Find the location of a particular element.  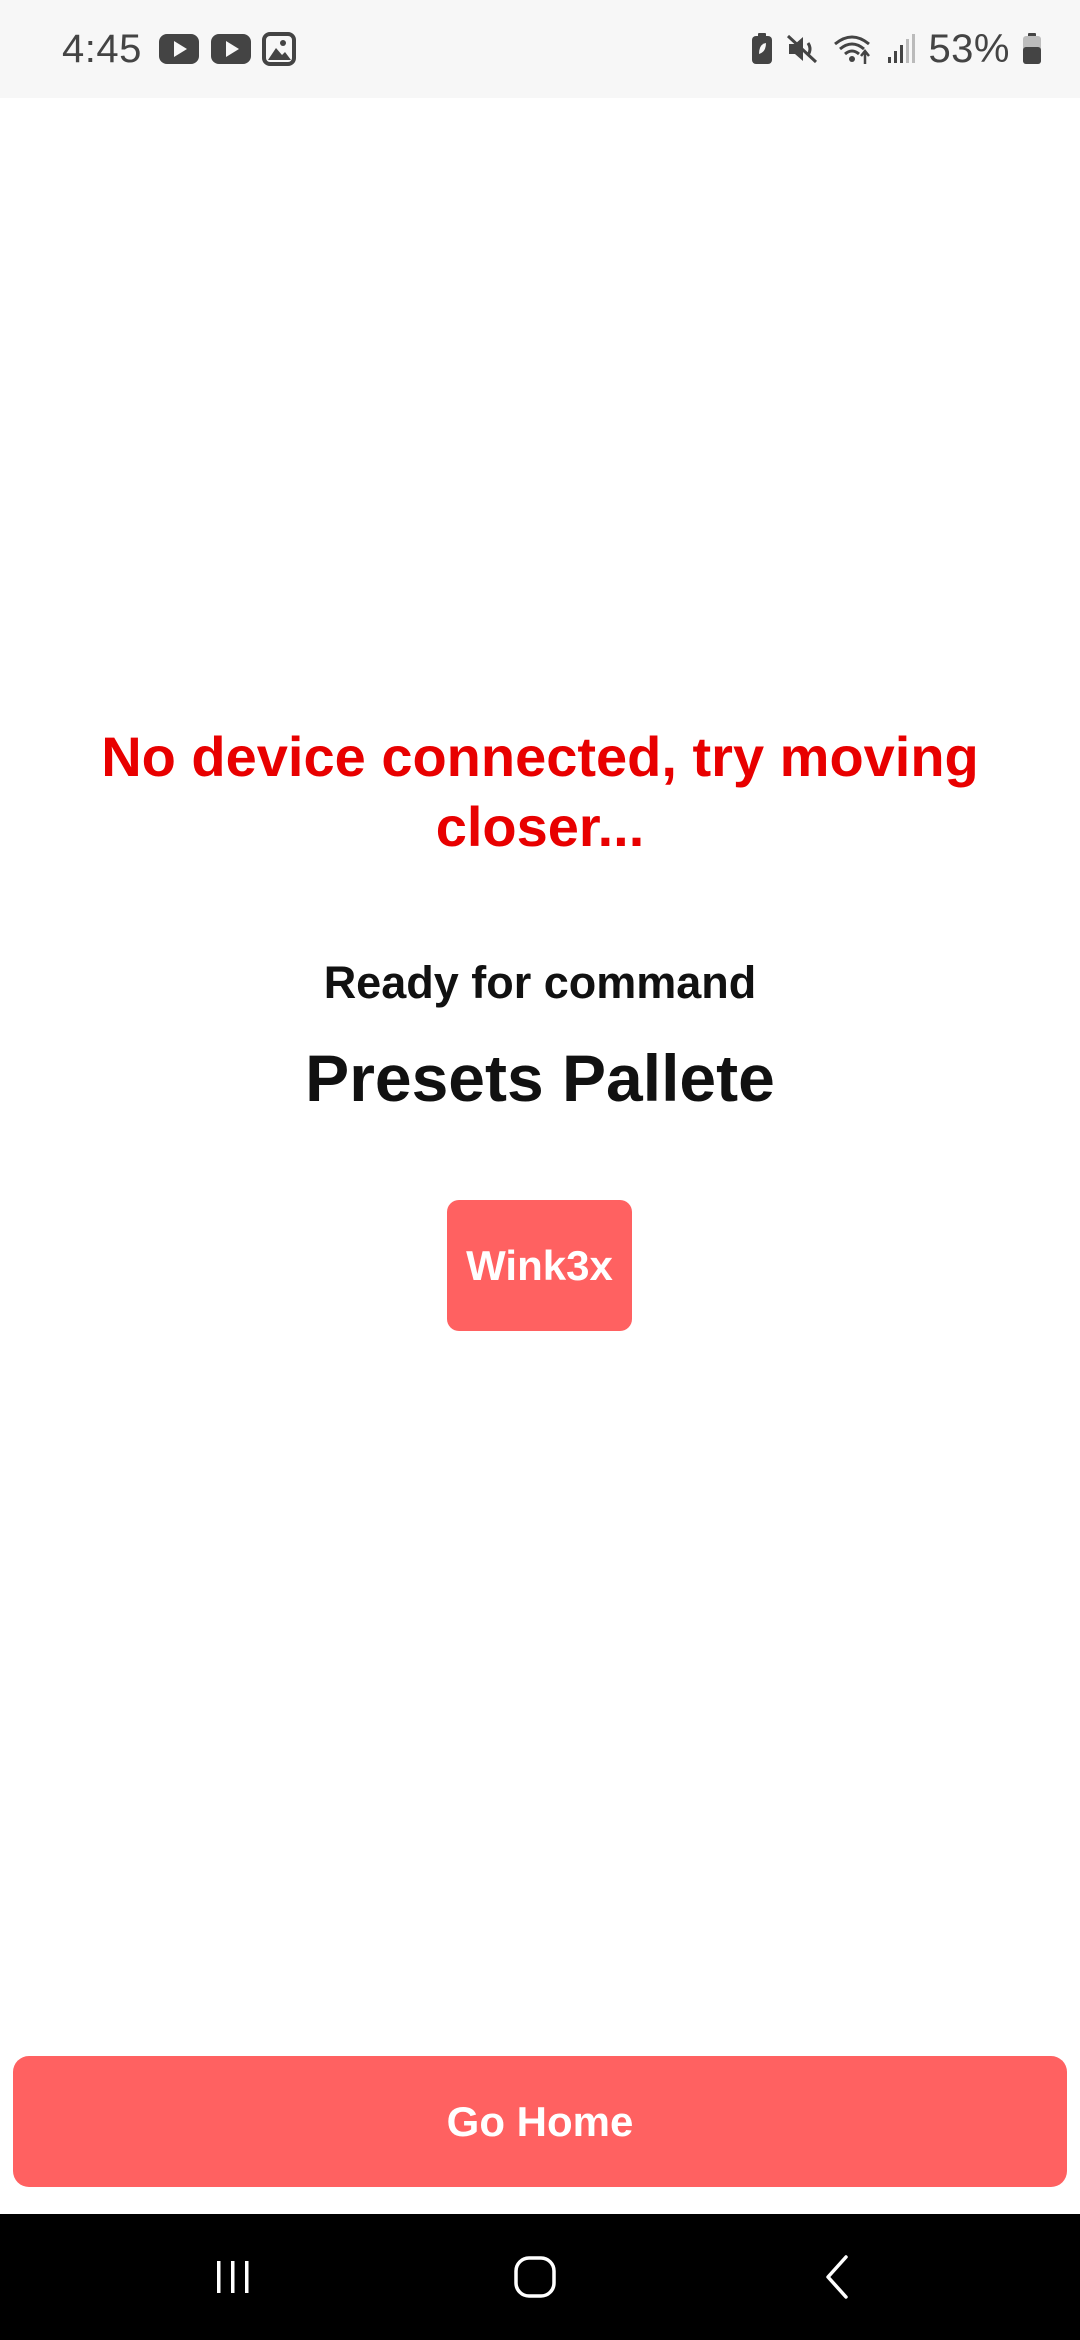

battery-icon is located at coordinates (1032, 49).